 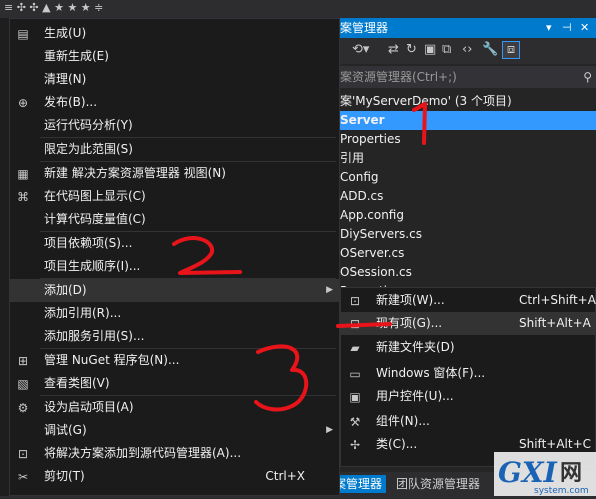 What do you see at coordinates (561, 491) in the screenshot?
I see `svg-text: system.com` at bounding box center [561, 491].